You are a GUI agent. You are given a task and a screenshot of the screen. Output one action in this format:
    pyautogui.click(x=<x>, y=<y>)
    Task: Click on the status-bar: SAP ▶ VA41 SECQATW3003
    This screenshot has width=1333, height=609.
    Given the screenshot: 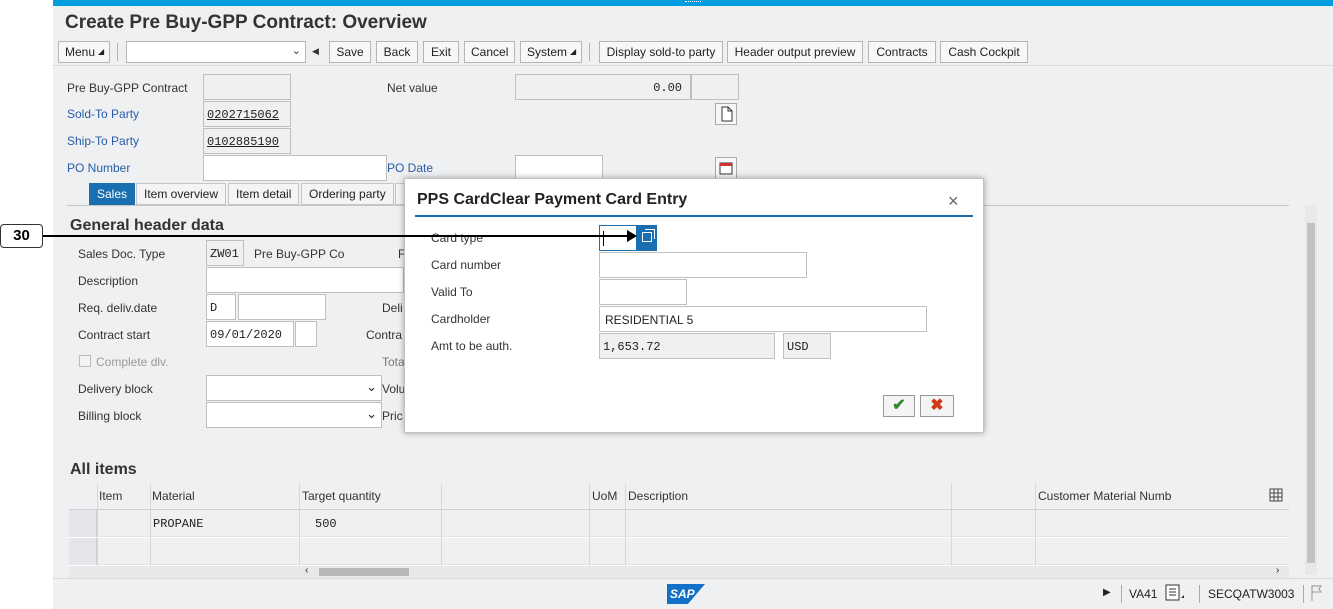 What is the action you would take?
    pyautogui.click(x=693, y=593)
    